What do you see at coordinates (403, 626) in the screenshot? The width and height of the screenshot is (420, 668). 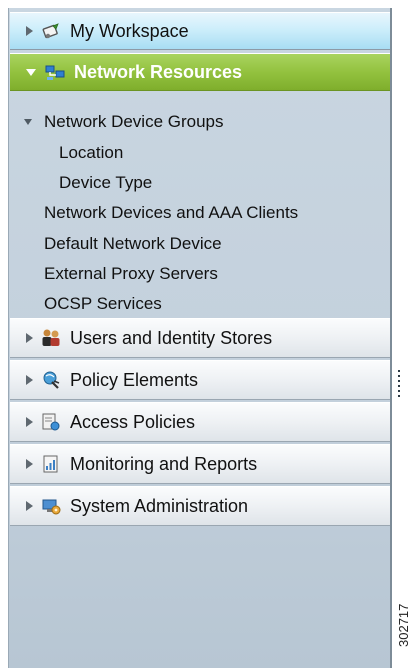 I see `figure-id: 302717` at bounding box center [403, 626].